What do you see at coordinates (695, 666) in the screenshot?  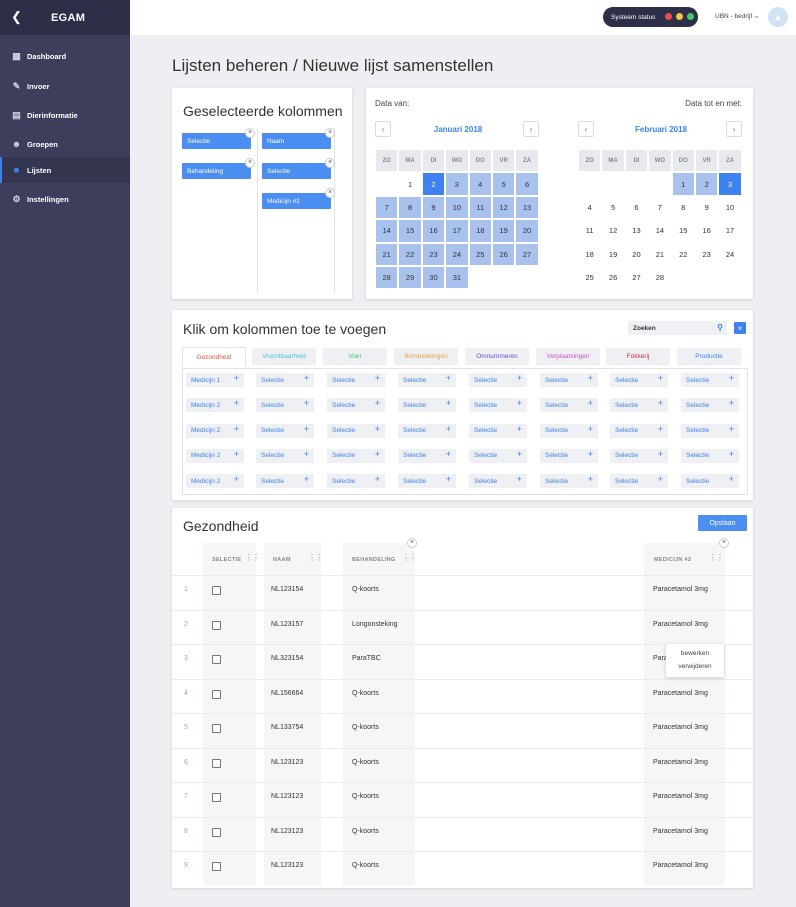 I see `menu-item-delete: verwijderen` at bounding box center [695, 666].